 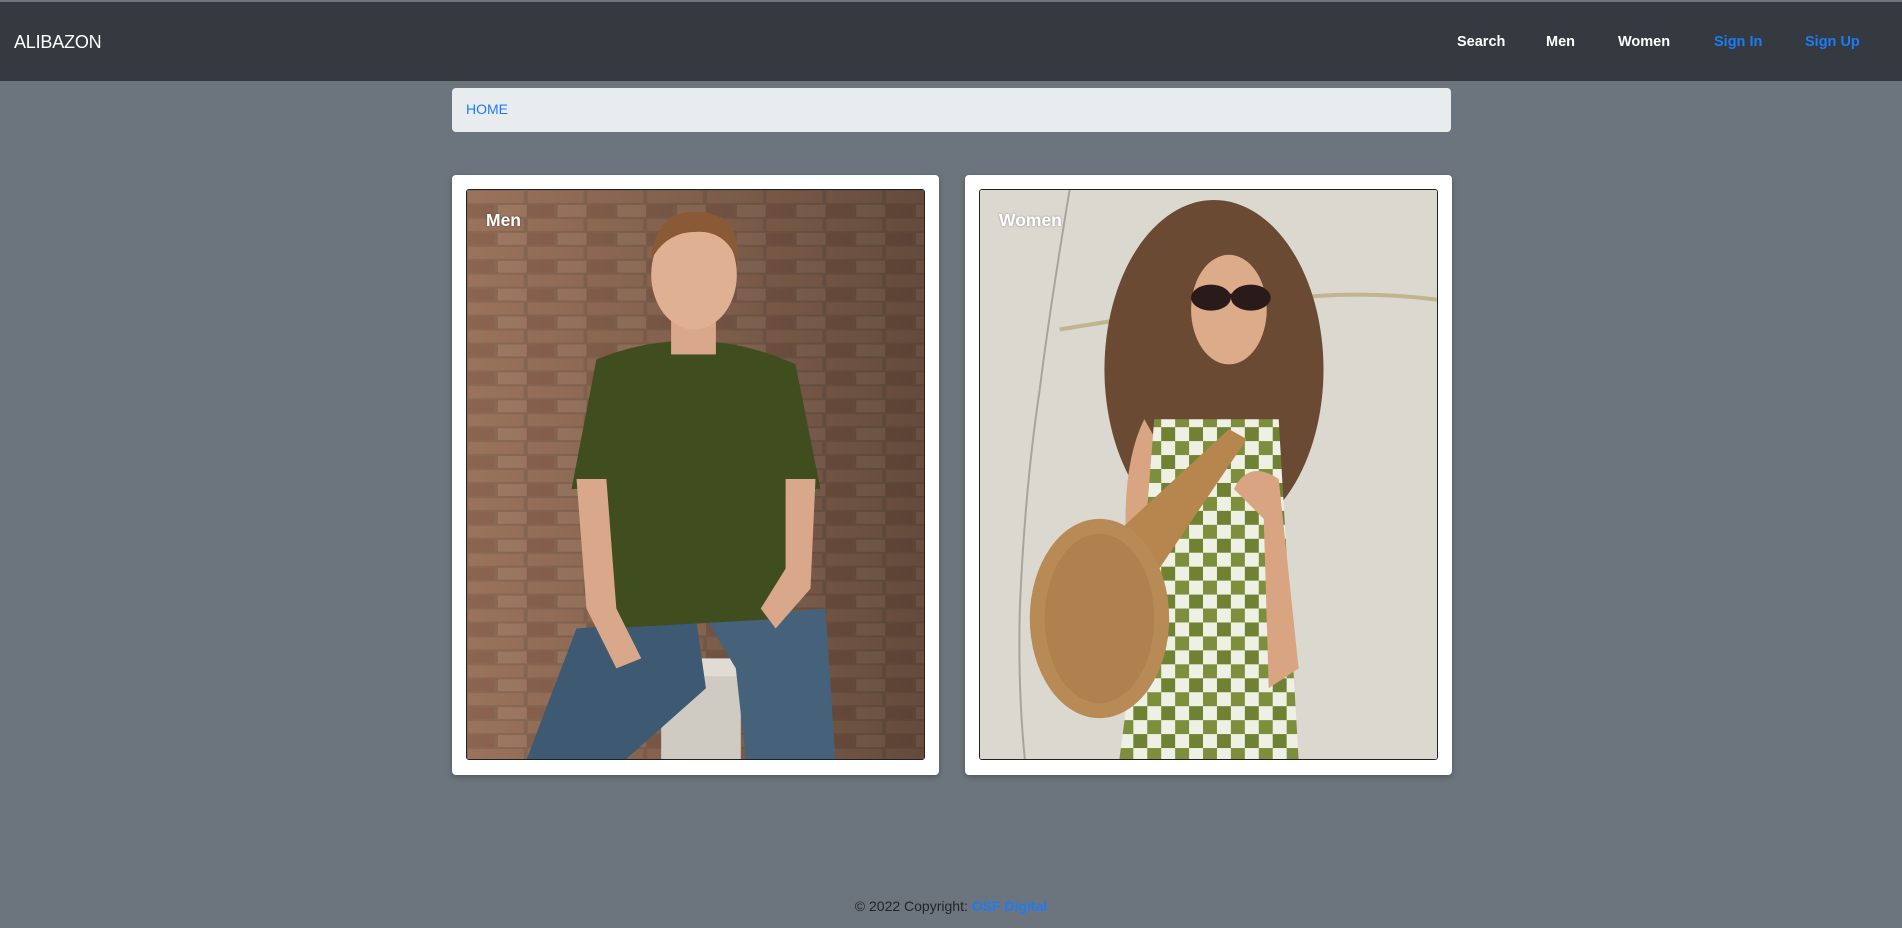 What do you see at coordinates (1481, 42) in the screenshot?
I see `nav-search-link: Search` at bounding box center [1481, 42].